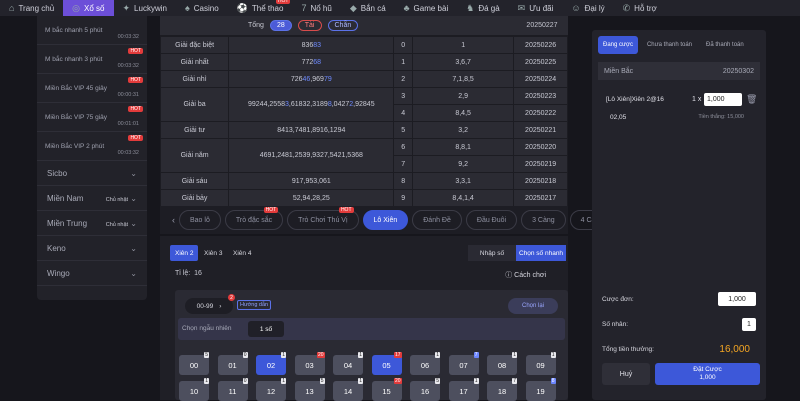 The image size is (800, 401). What do you see at coordinates (640, 8) in the screenshot?
I see `nav-item-11: ✆ Hỗ trợ` at bounding box center [640, 8].